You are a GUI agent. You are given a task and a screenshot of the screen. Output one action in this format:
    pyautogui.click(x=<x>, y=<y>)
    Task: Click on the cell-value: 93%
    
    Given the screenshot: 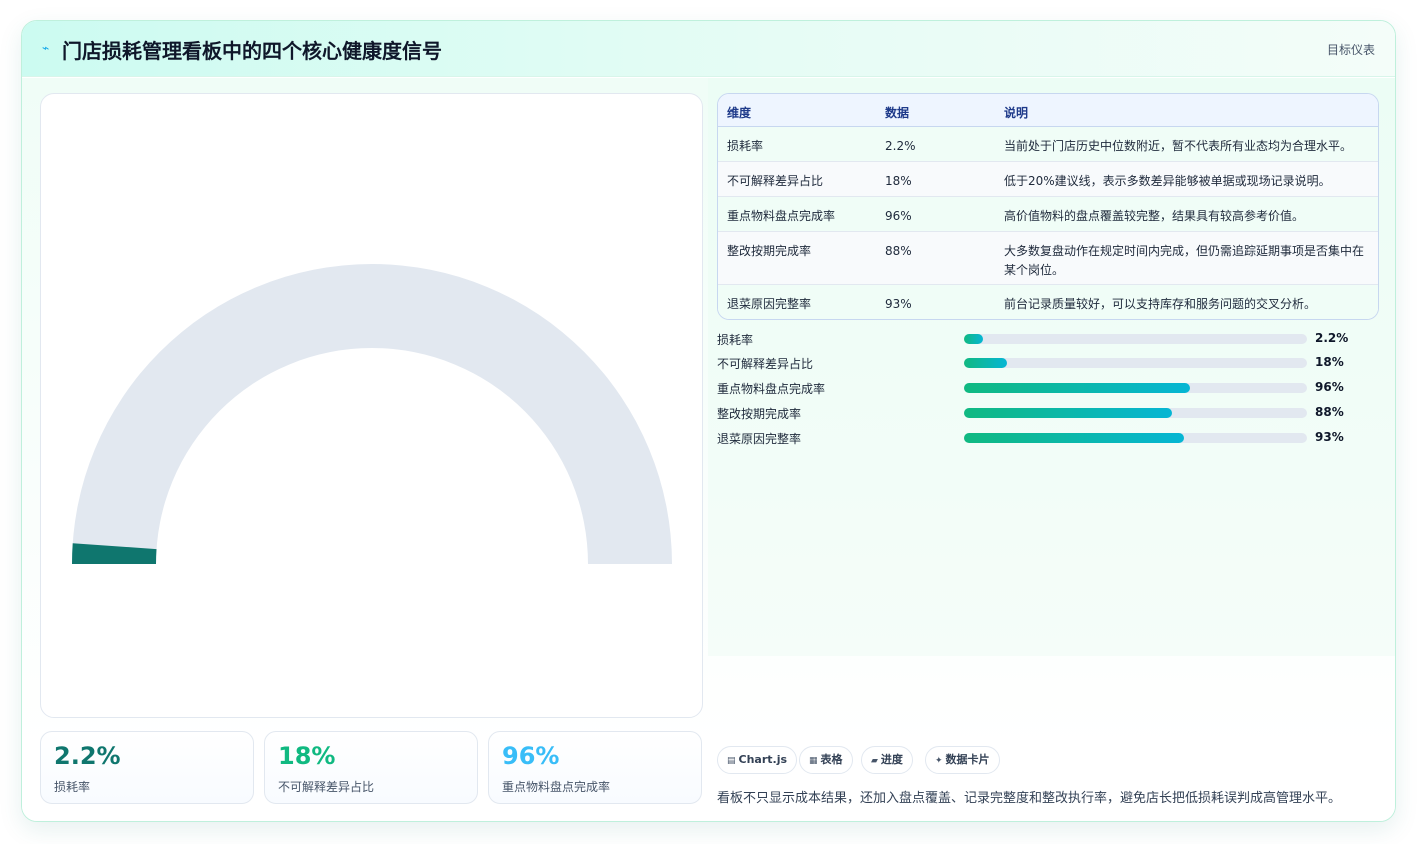 What is the action you would take?
    pyautogui.click(x=898, y=304)
    